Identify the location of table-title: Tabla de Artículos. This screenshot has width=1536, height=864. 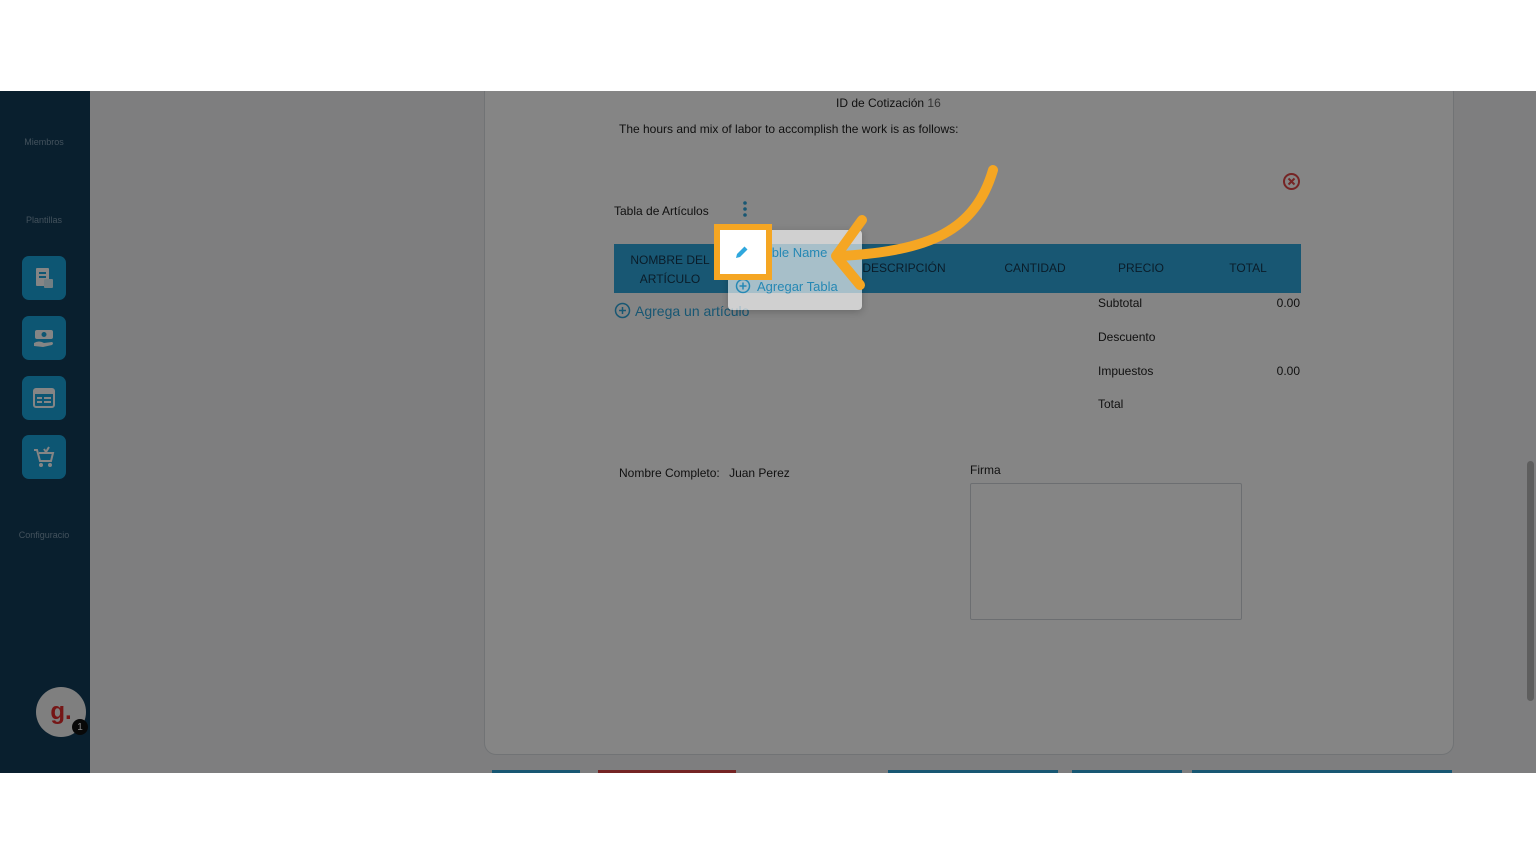
(661, 211).